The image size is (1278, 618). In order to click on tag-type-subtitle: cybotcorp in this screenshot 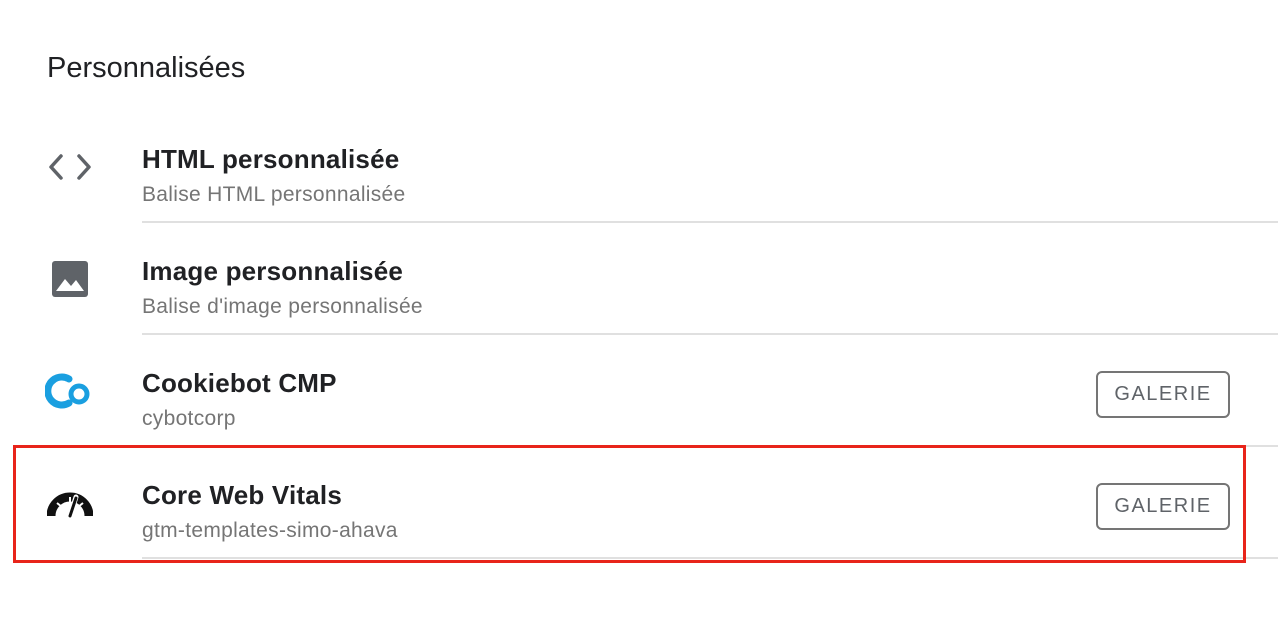, I will do `click(189, 418)`.